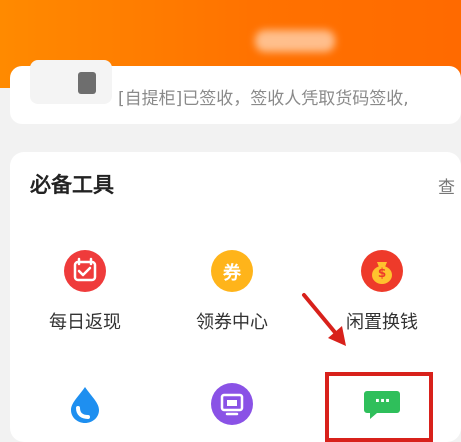 Image resolution: width=461 pixels, height=442 pixels. I want to click on calendar-cashback-icon, so click(85, 271).